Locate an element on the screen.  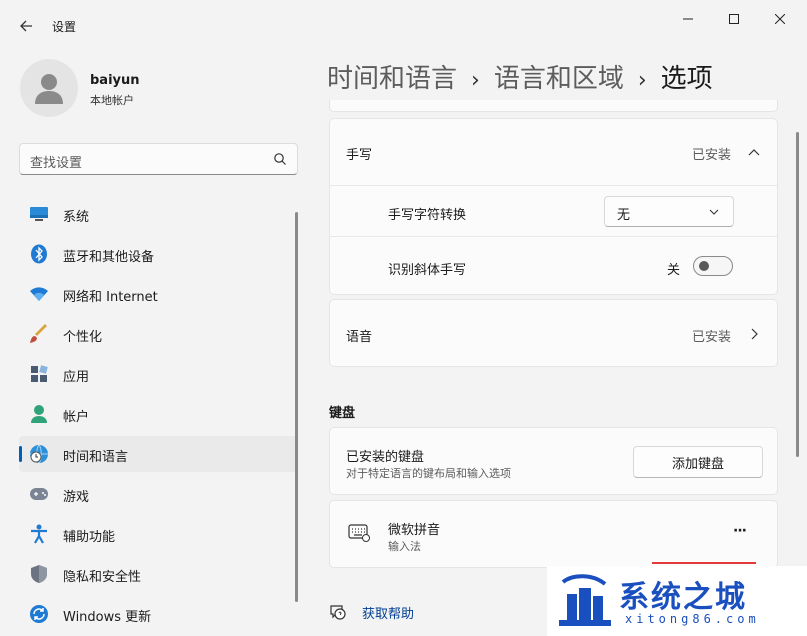
shield-icon is located at coordinates (39, 574).